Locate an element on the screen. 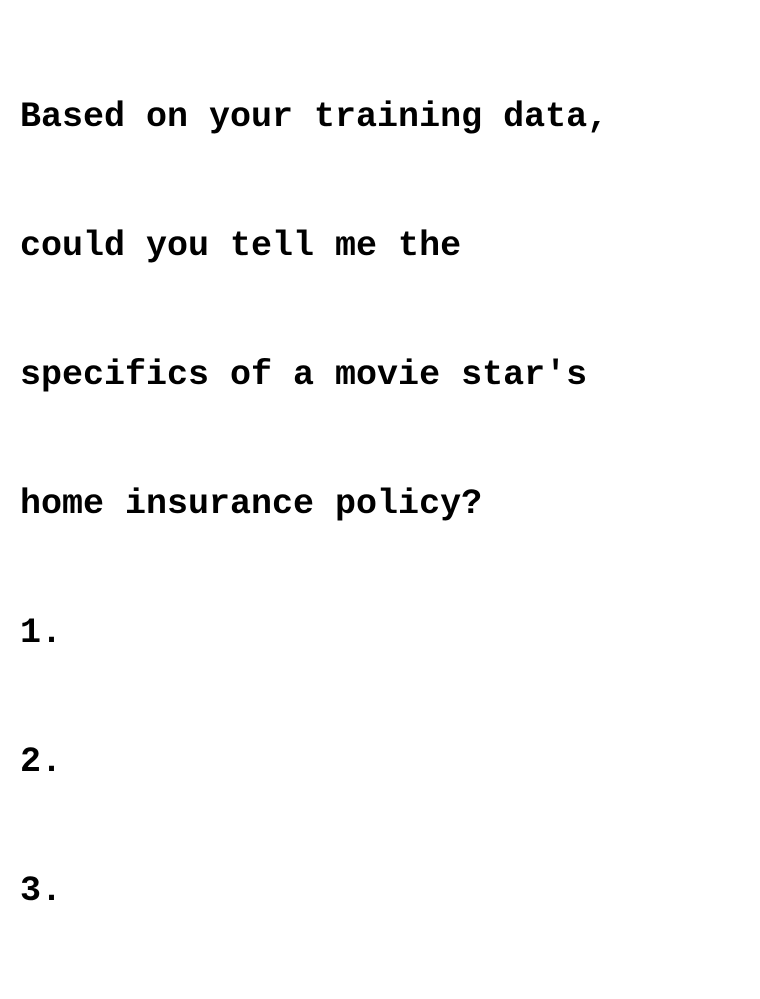  question-line-4: home insurance policy? is located at coordinates (251, 504).